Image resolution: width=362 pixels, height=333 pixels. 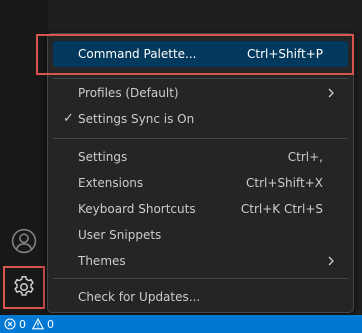 What do you see at coordinates (136, 119) in the screenshot?
I see `menu-item-label: Settings Sync is On` at bounding box center [136, 119].